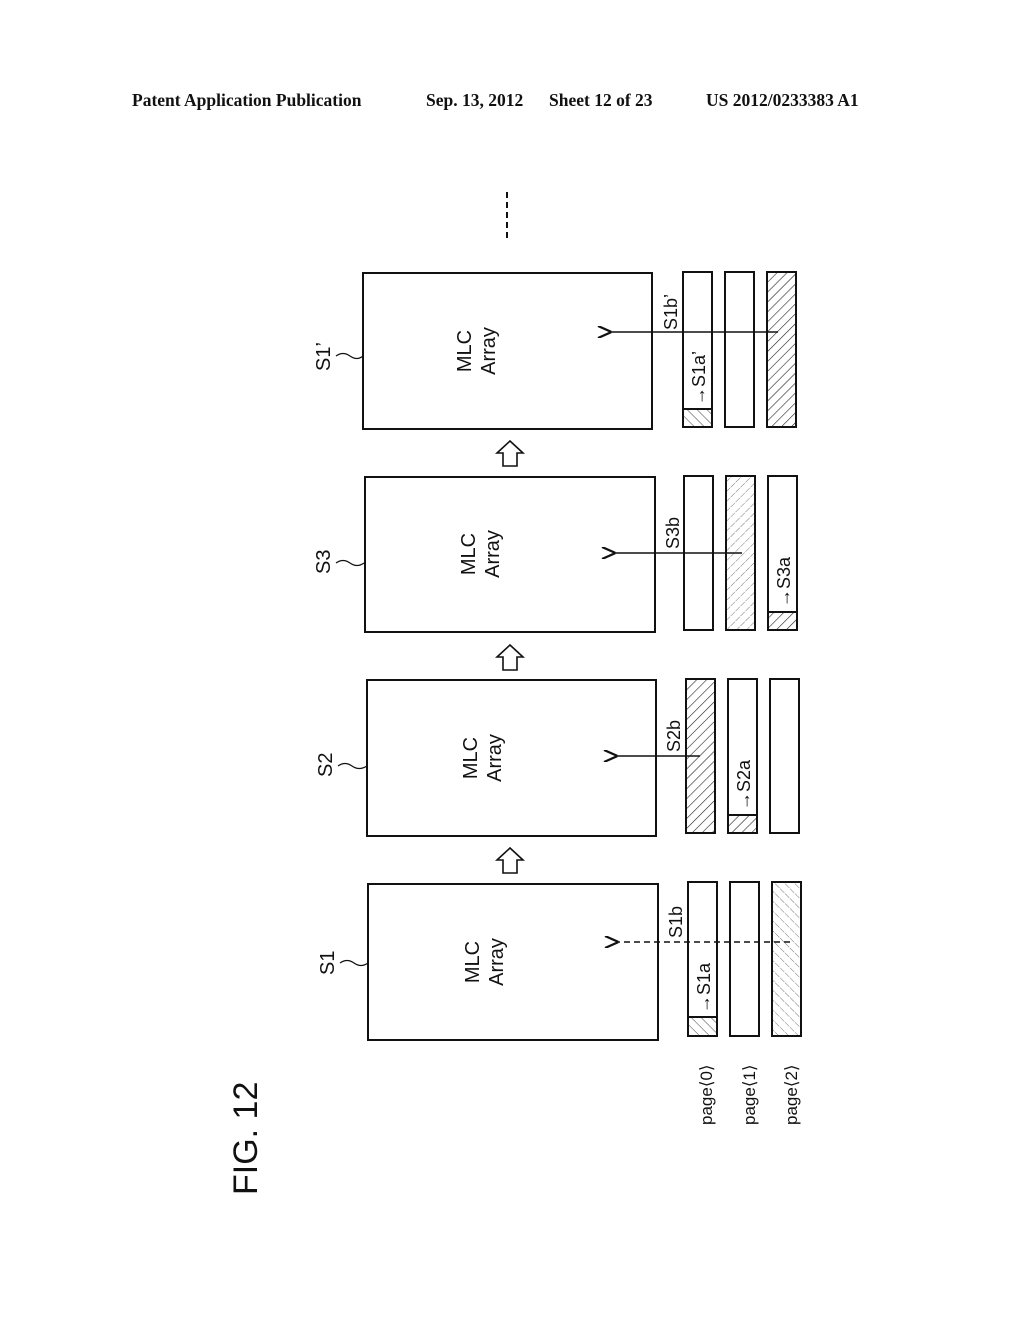 The height and width of the screenshot is (1320, 1024). Describe the element at coordinates (324, 356) in the screenshot. I see `state-label: S1’` at that location.